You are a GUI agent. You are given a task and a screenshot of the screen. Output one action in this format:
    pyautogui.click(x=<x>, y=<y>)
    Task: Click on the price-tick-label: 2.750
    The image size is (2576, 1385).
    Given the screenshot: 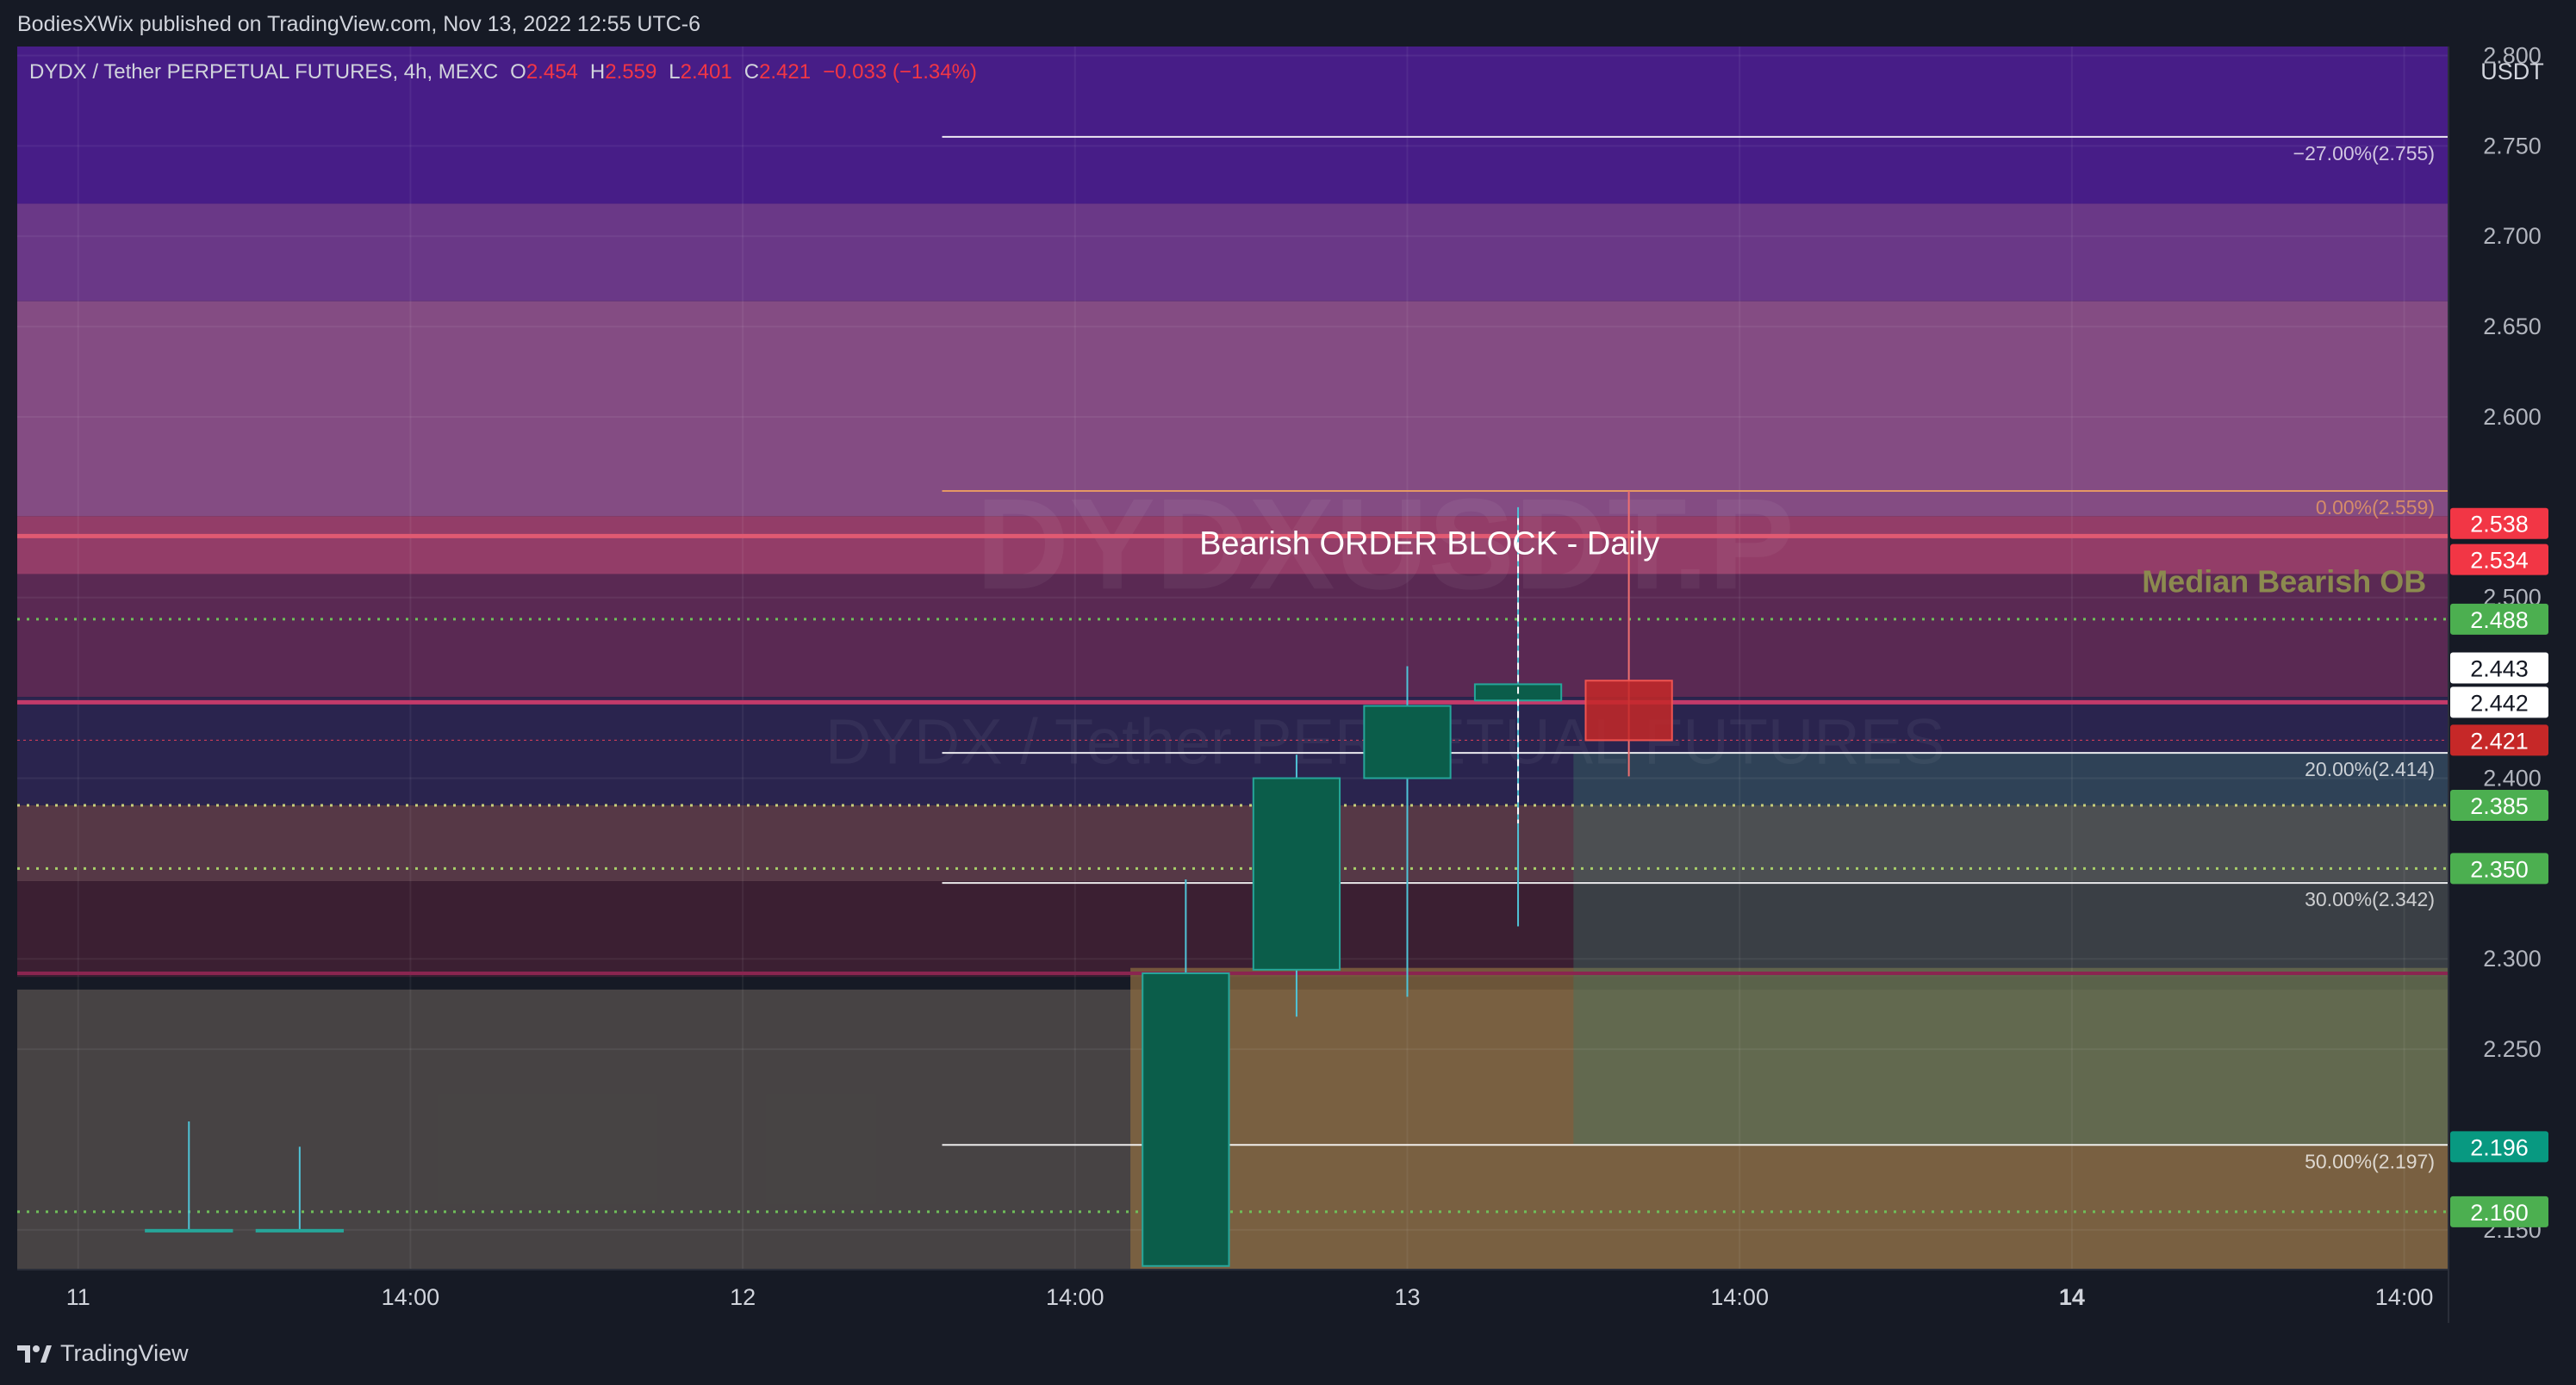 What is the action you would take?
    pyautogui.click(x=2513, y=145)
    